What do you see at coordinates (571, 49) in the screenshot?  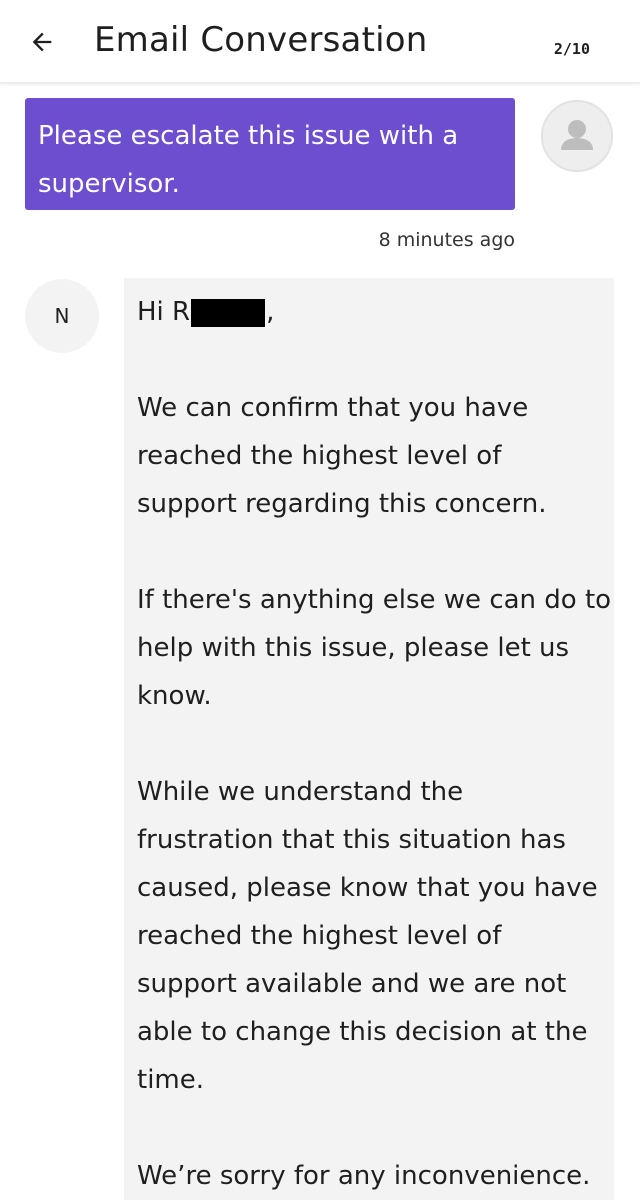 I see `page-counter: 2/10` at bounding box center [571, 49].